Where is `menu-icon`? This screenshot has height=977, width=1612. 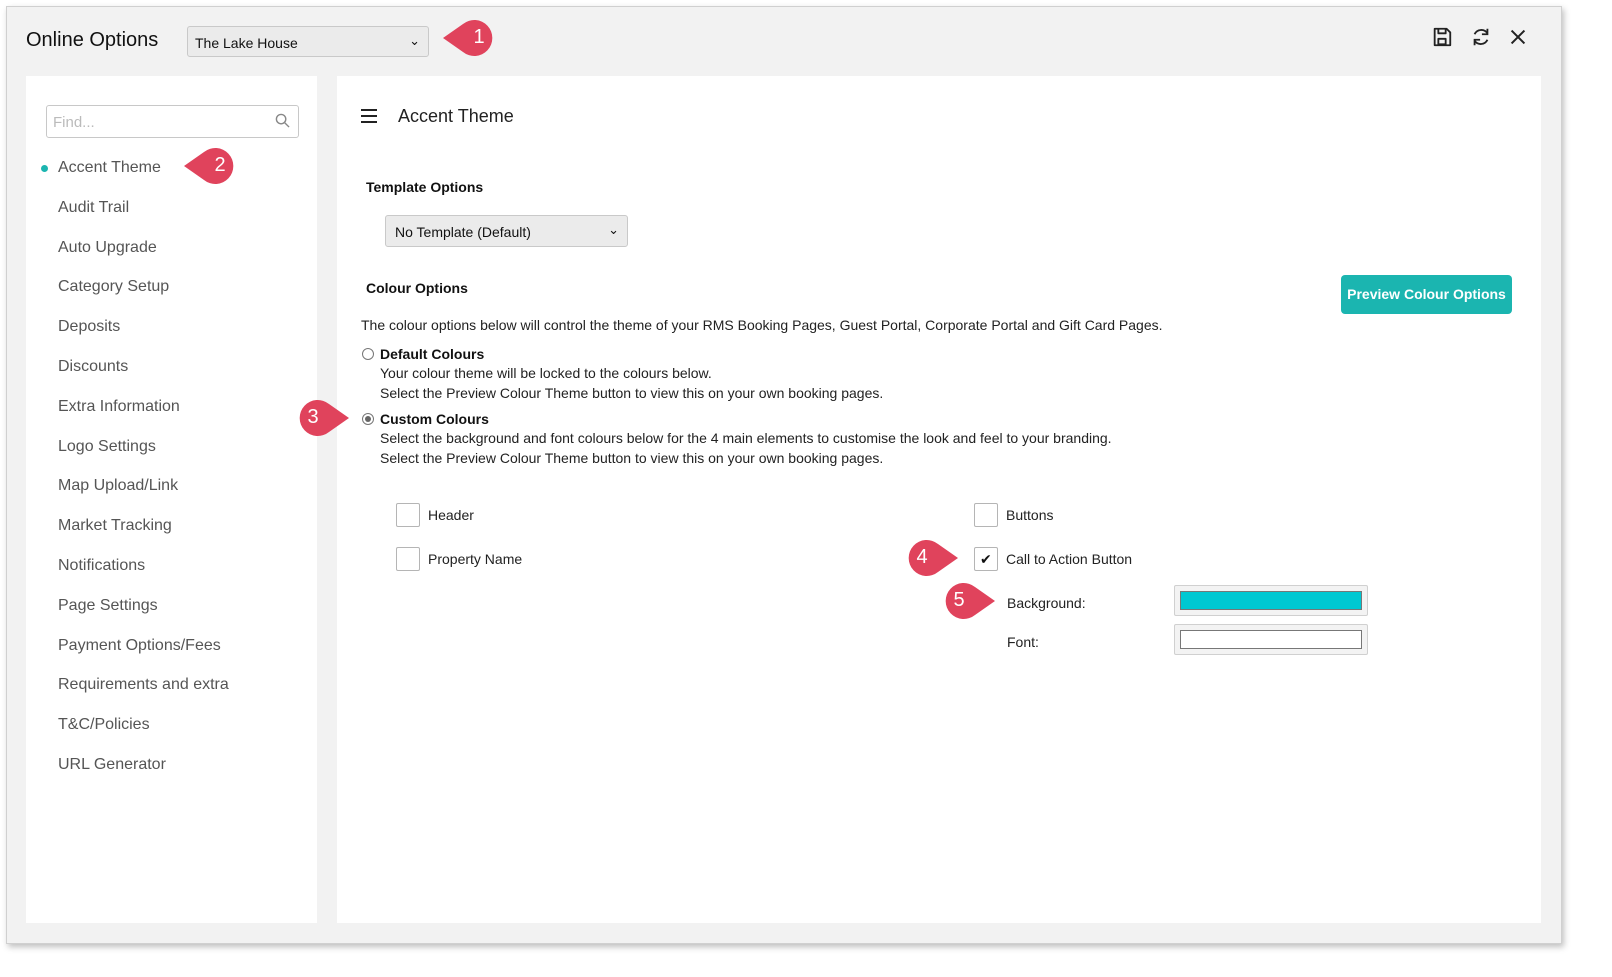 menu-icon is located at coordinates (369, 118).